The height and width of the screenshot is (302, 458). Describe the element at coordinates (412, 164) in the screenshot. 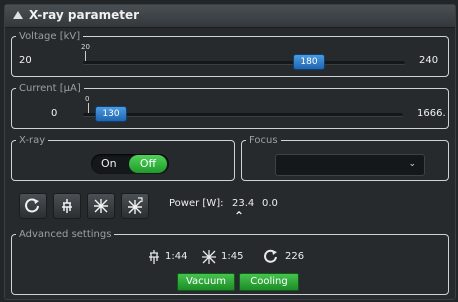

I see `chevron-down-icon: ⌄` at that location.